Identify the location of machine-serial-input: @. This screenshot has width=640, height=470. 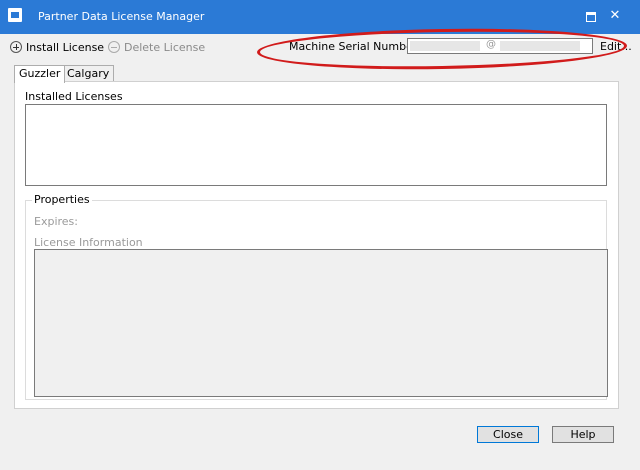
(500, 46).